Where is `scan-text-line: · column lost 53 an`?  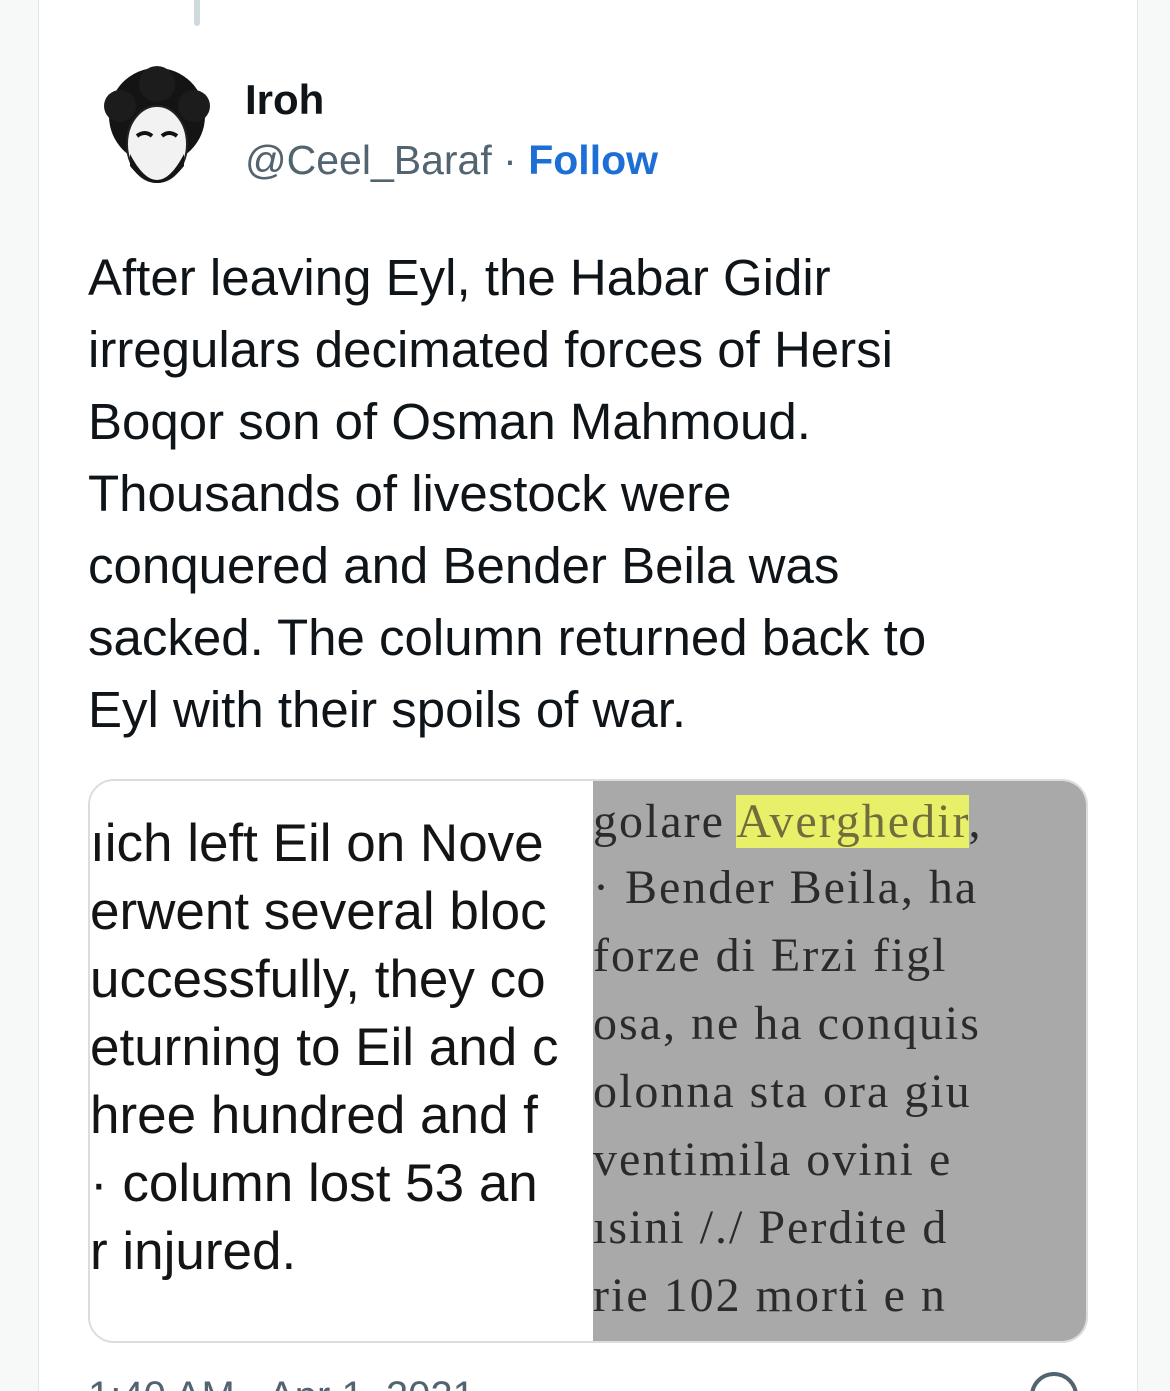
scan-text-line: · column lost 53 an is located at coordinates (314, 1183).